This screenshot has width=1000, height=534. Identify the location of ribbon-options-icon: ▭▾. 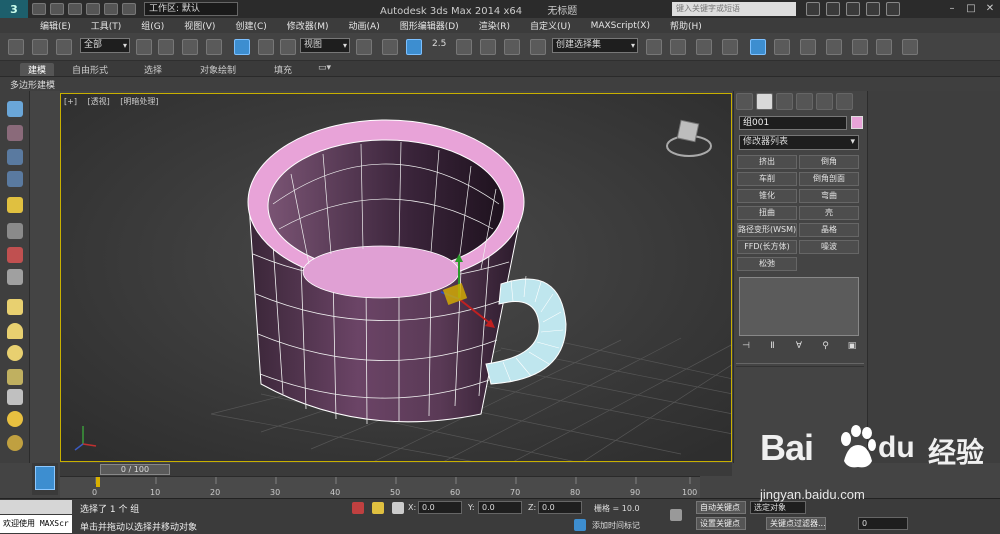
(324, 69).